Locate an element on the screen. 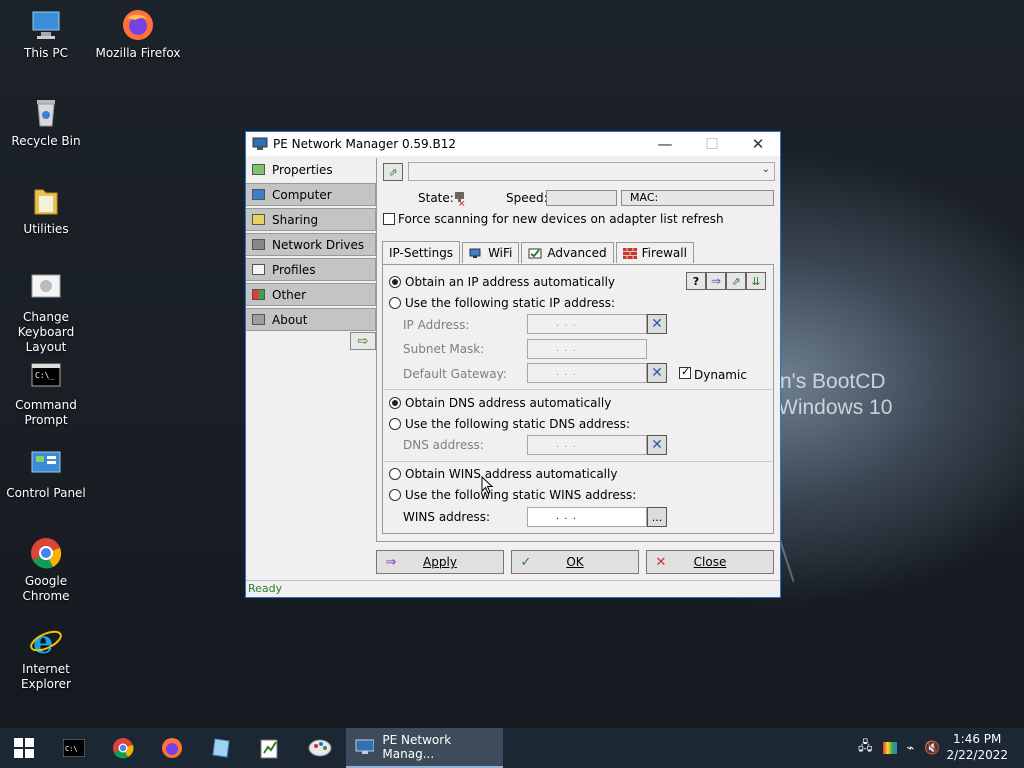 The image size is (1024, 768). wins-address-input: . . . is located at coordinates (587, 517).